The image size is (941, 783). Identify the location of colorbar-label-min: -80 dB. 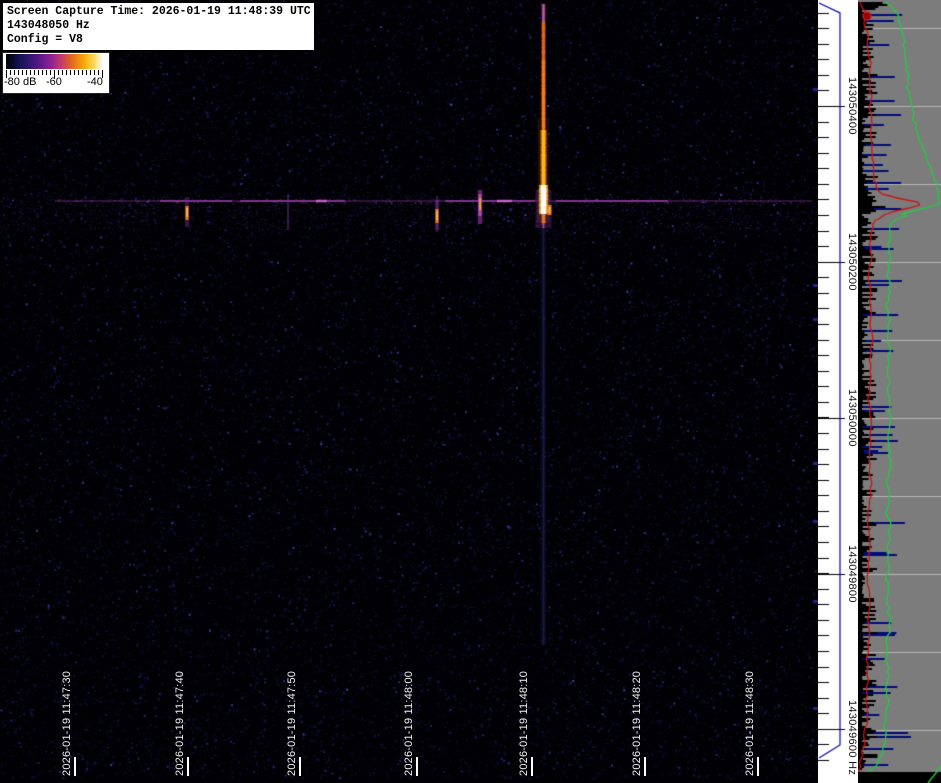
(20, 82).